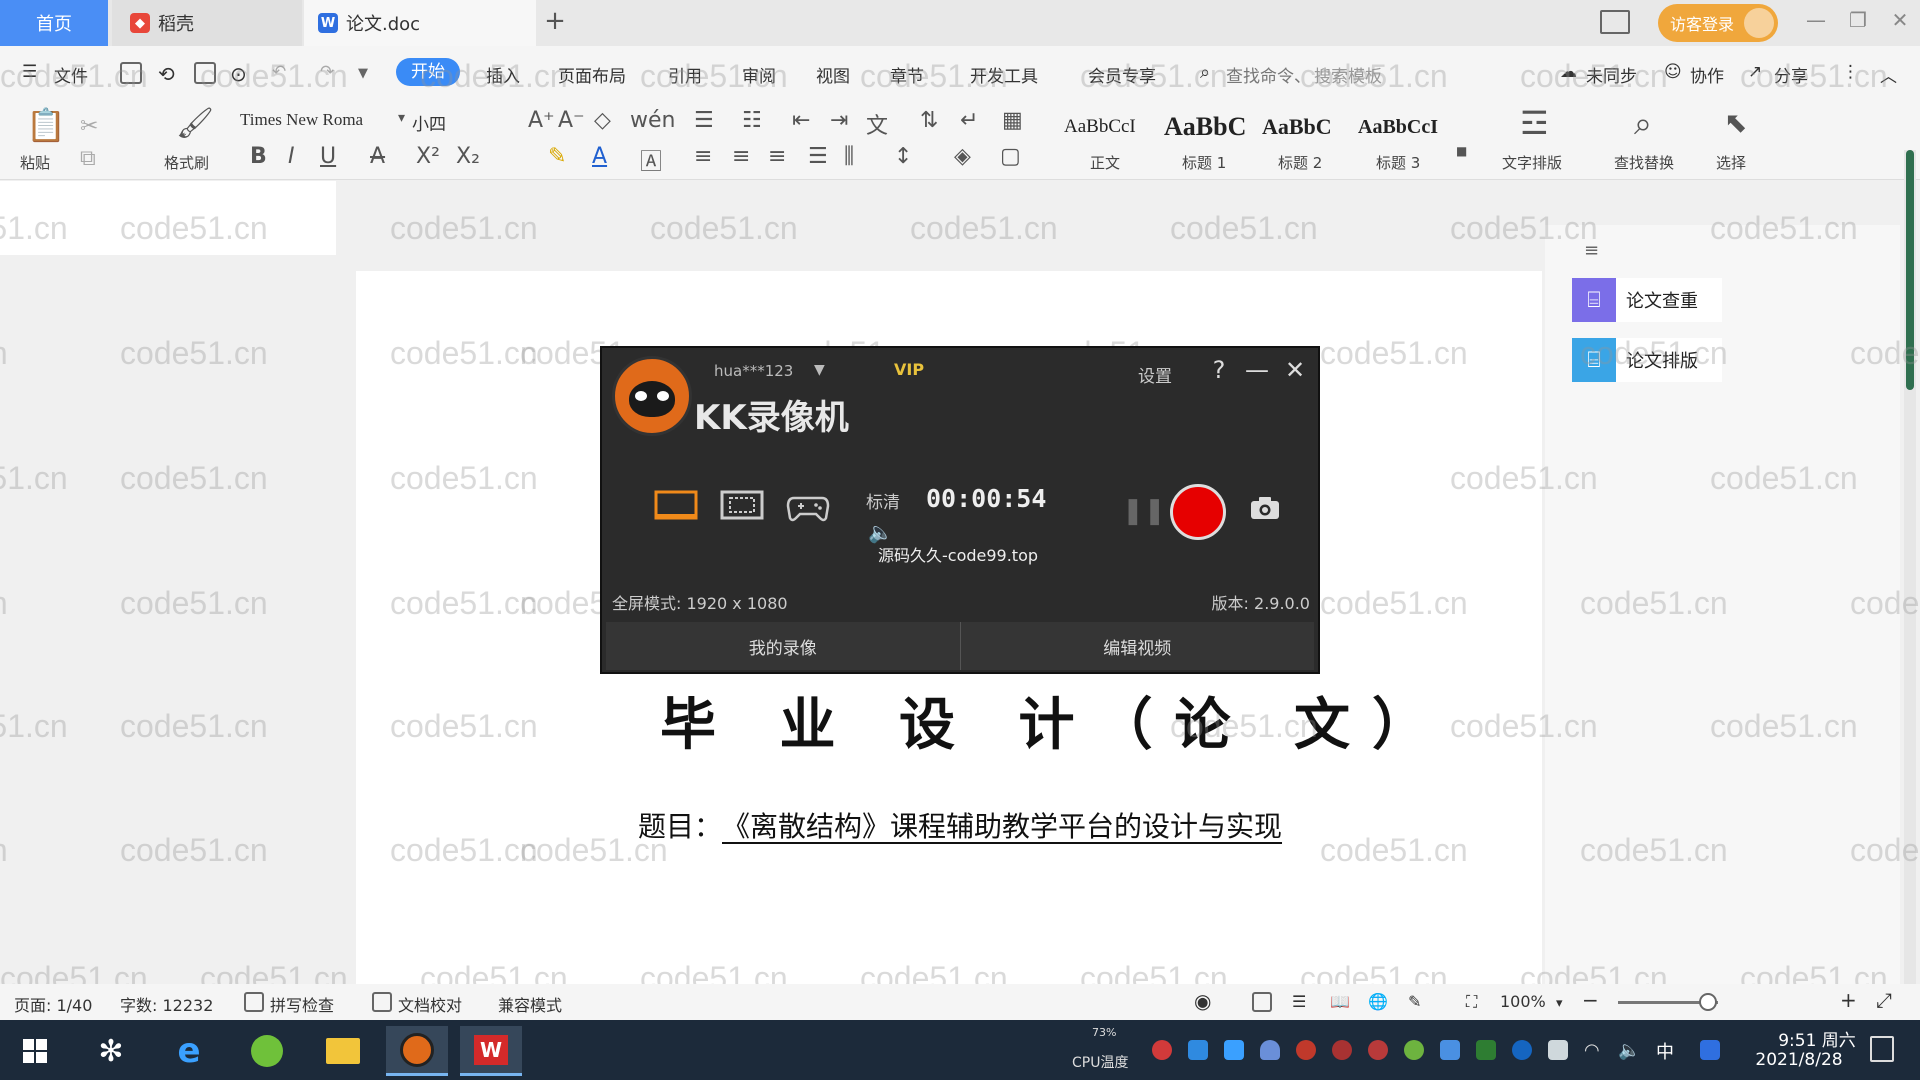 This screenshot has height=1080, width=1920. I want to click on chevron-down-icon: ▼, so click(363, 73).